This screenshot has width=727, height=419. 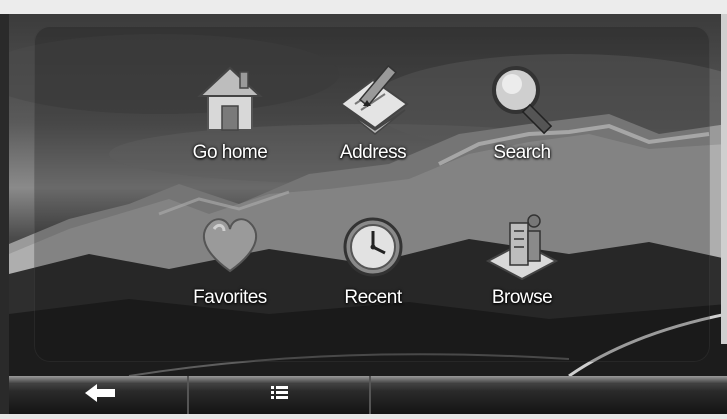 I want to click on map-building-icon, so click(x=522, y=245).